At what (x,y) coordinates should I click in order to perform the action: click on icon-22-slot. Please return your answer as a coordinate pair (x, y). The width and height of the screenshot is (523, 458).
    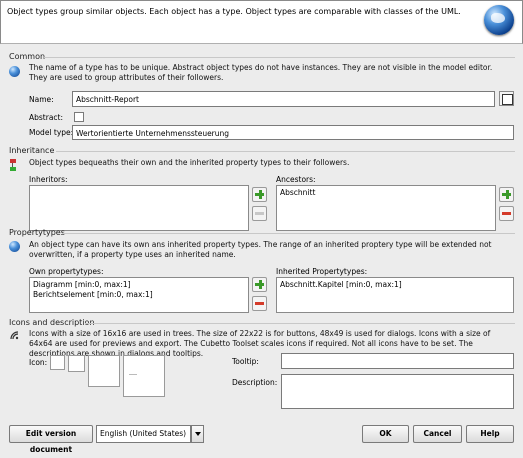
    Looking at the image, I should click on (76, 363).